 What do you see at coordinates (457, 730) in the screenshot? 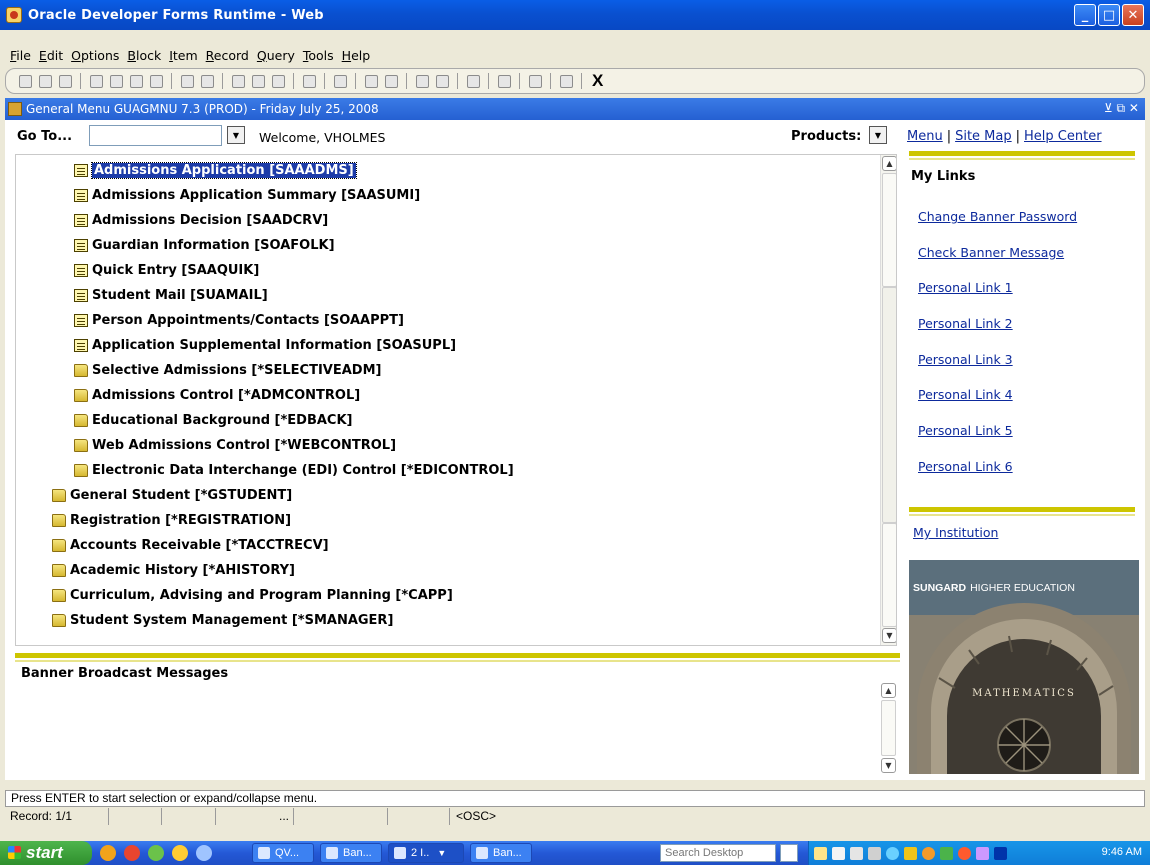
I see `broadcast-messages: ▲ ▼` at bounding box center [457, 730].